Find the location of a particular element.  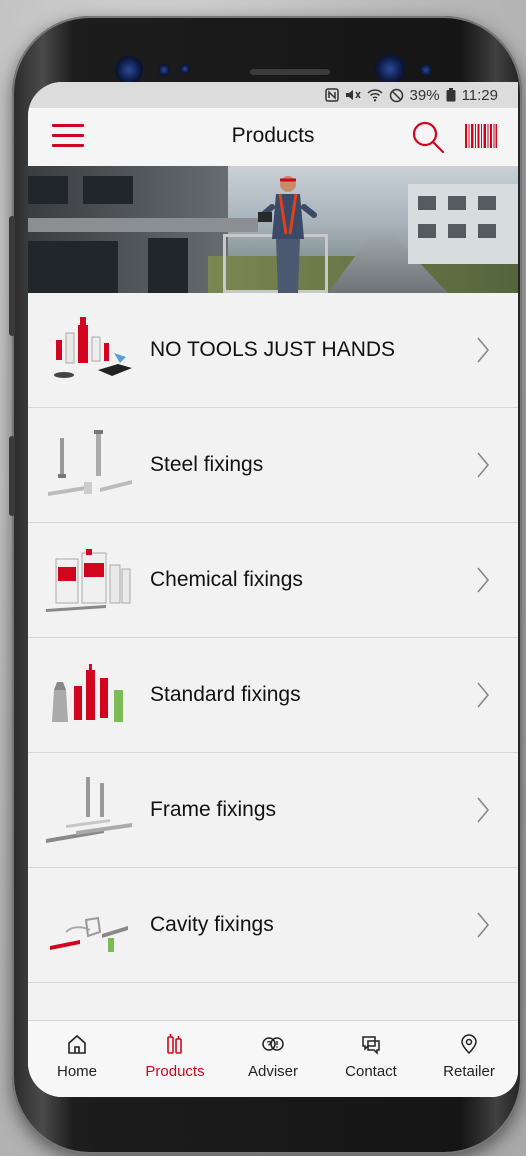

bixby-button is located at coordinates (12, 476).